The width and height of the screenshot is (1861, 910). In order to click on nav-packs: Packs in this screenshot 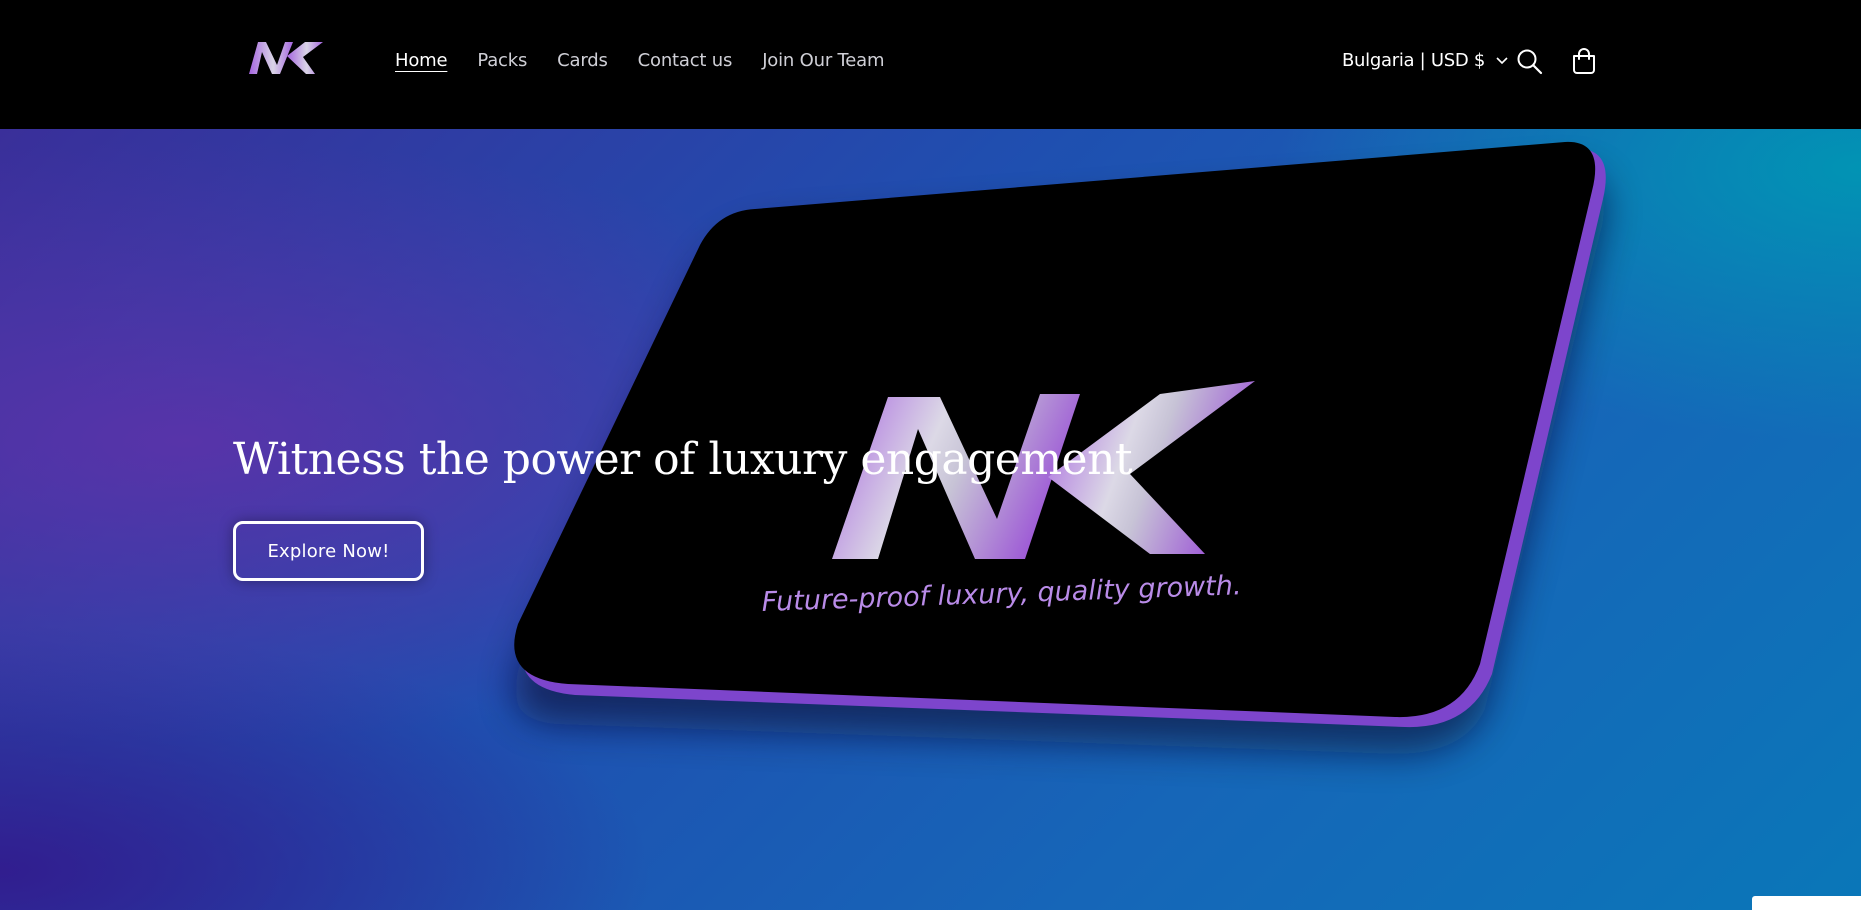, I will do `click(502, 60)`.